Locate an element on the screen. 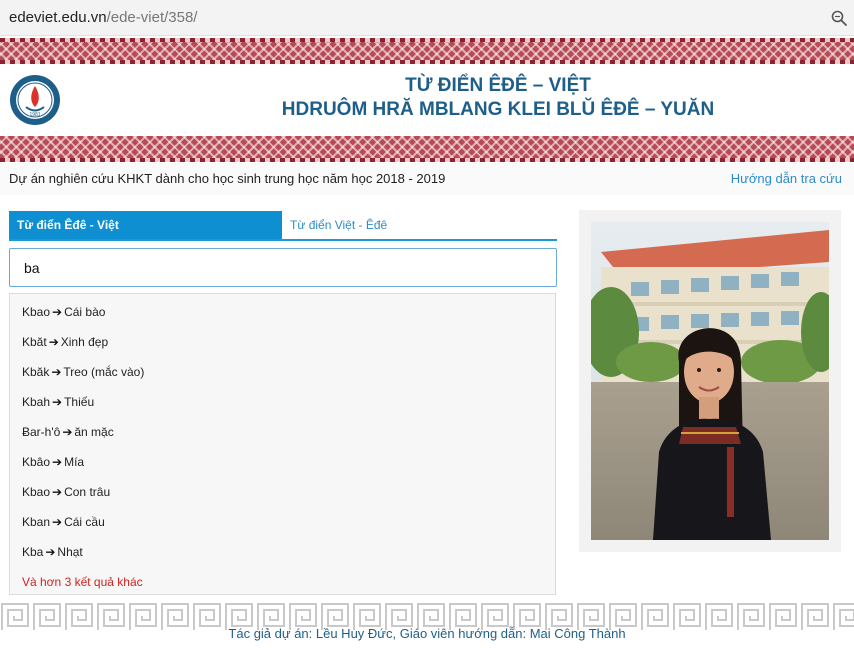  list-item: Kbăt ➔ Xinh đẹp is located at coordinates (65, 342).